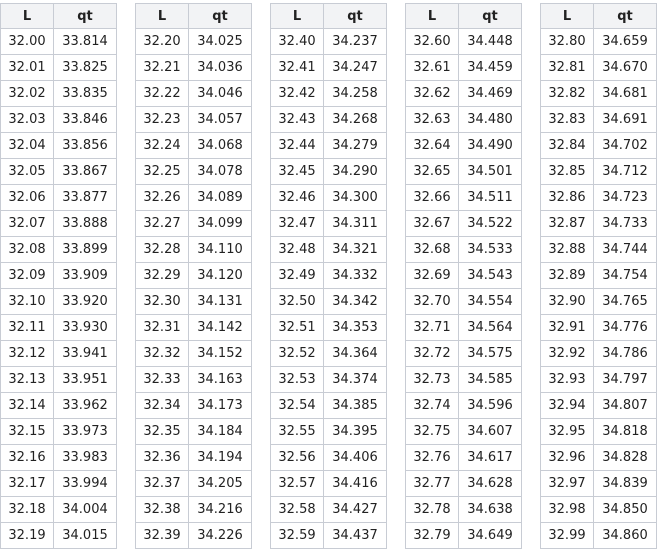 This screenshot has height=549, width=657. Describe the element at coordinates (567, 119) in the screenshot. I see `cell-l: 32.83` at that location.